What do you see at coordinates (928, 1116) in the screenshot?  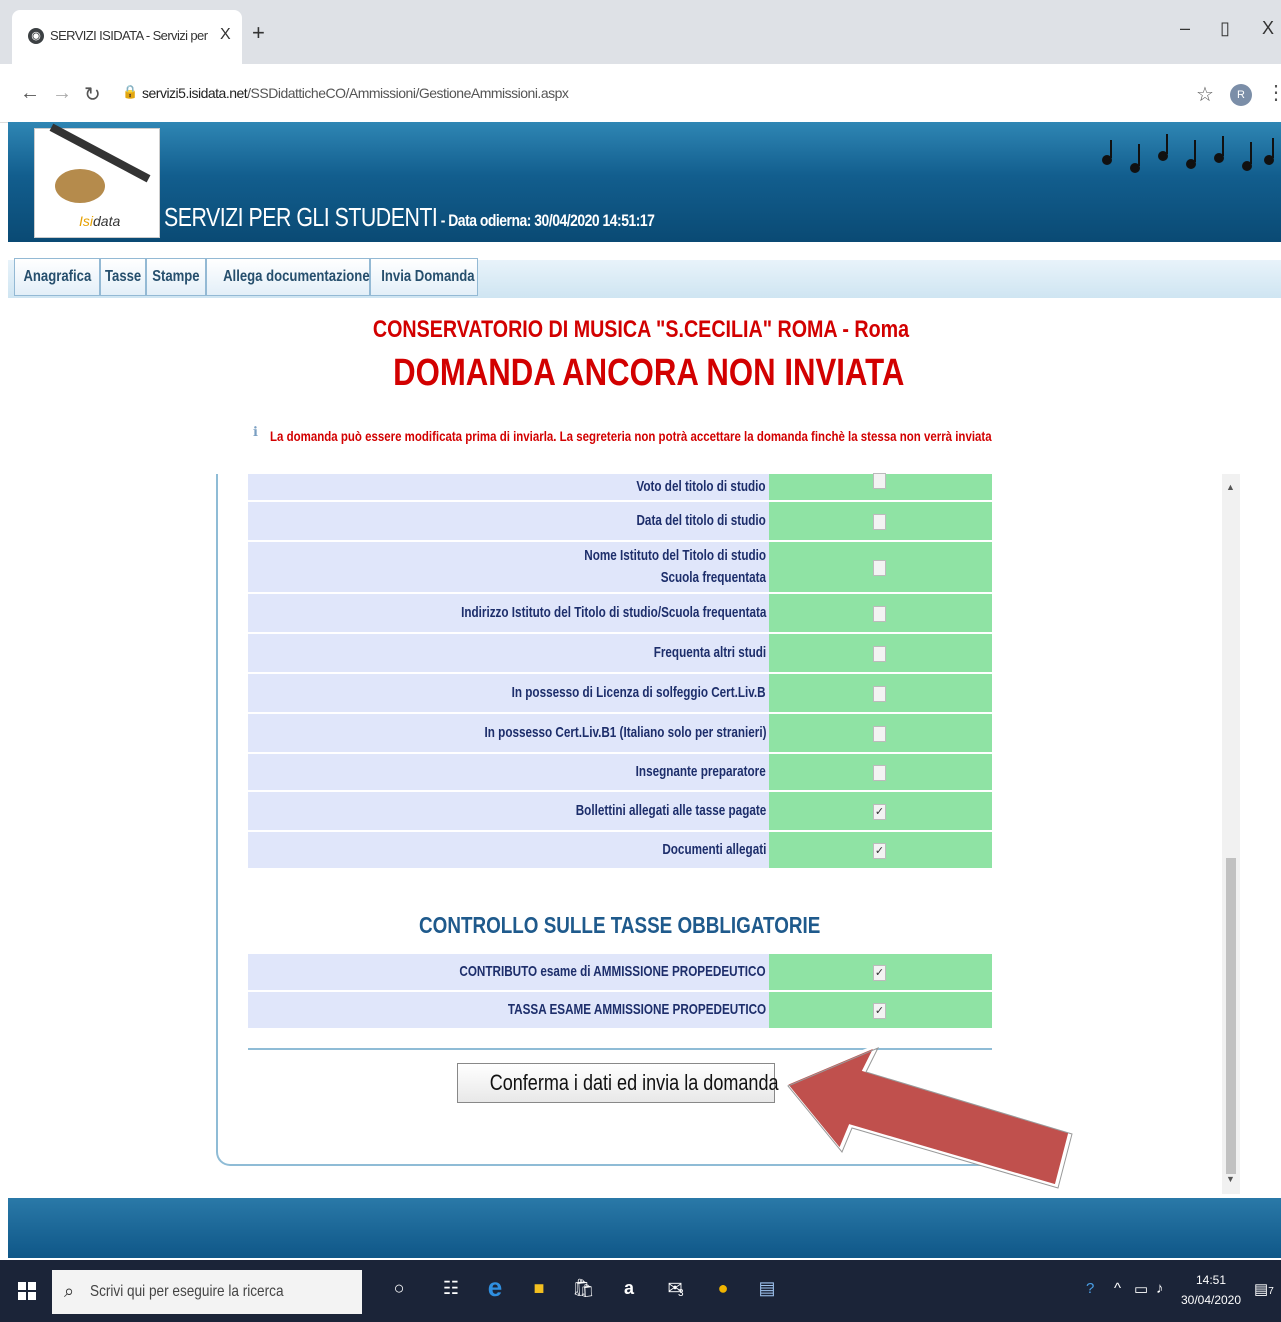 I see `red-arrow-annotation` at bounding box center [928, 1116].